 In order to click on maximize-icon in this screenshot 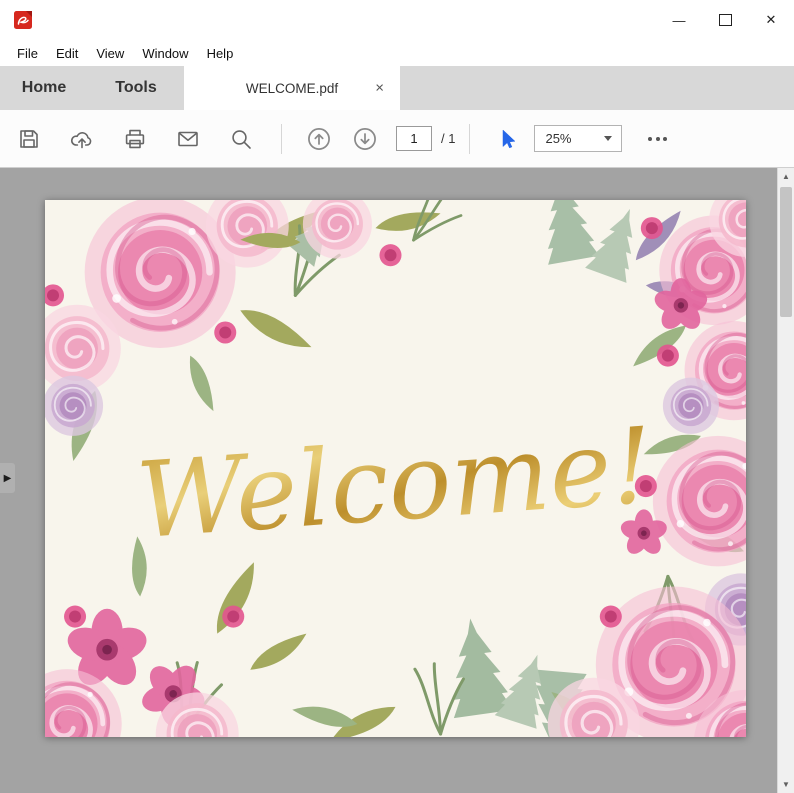, I will do `click(725, 20)`.